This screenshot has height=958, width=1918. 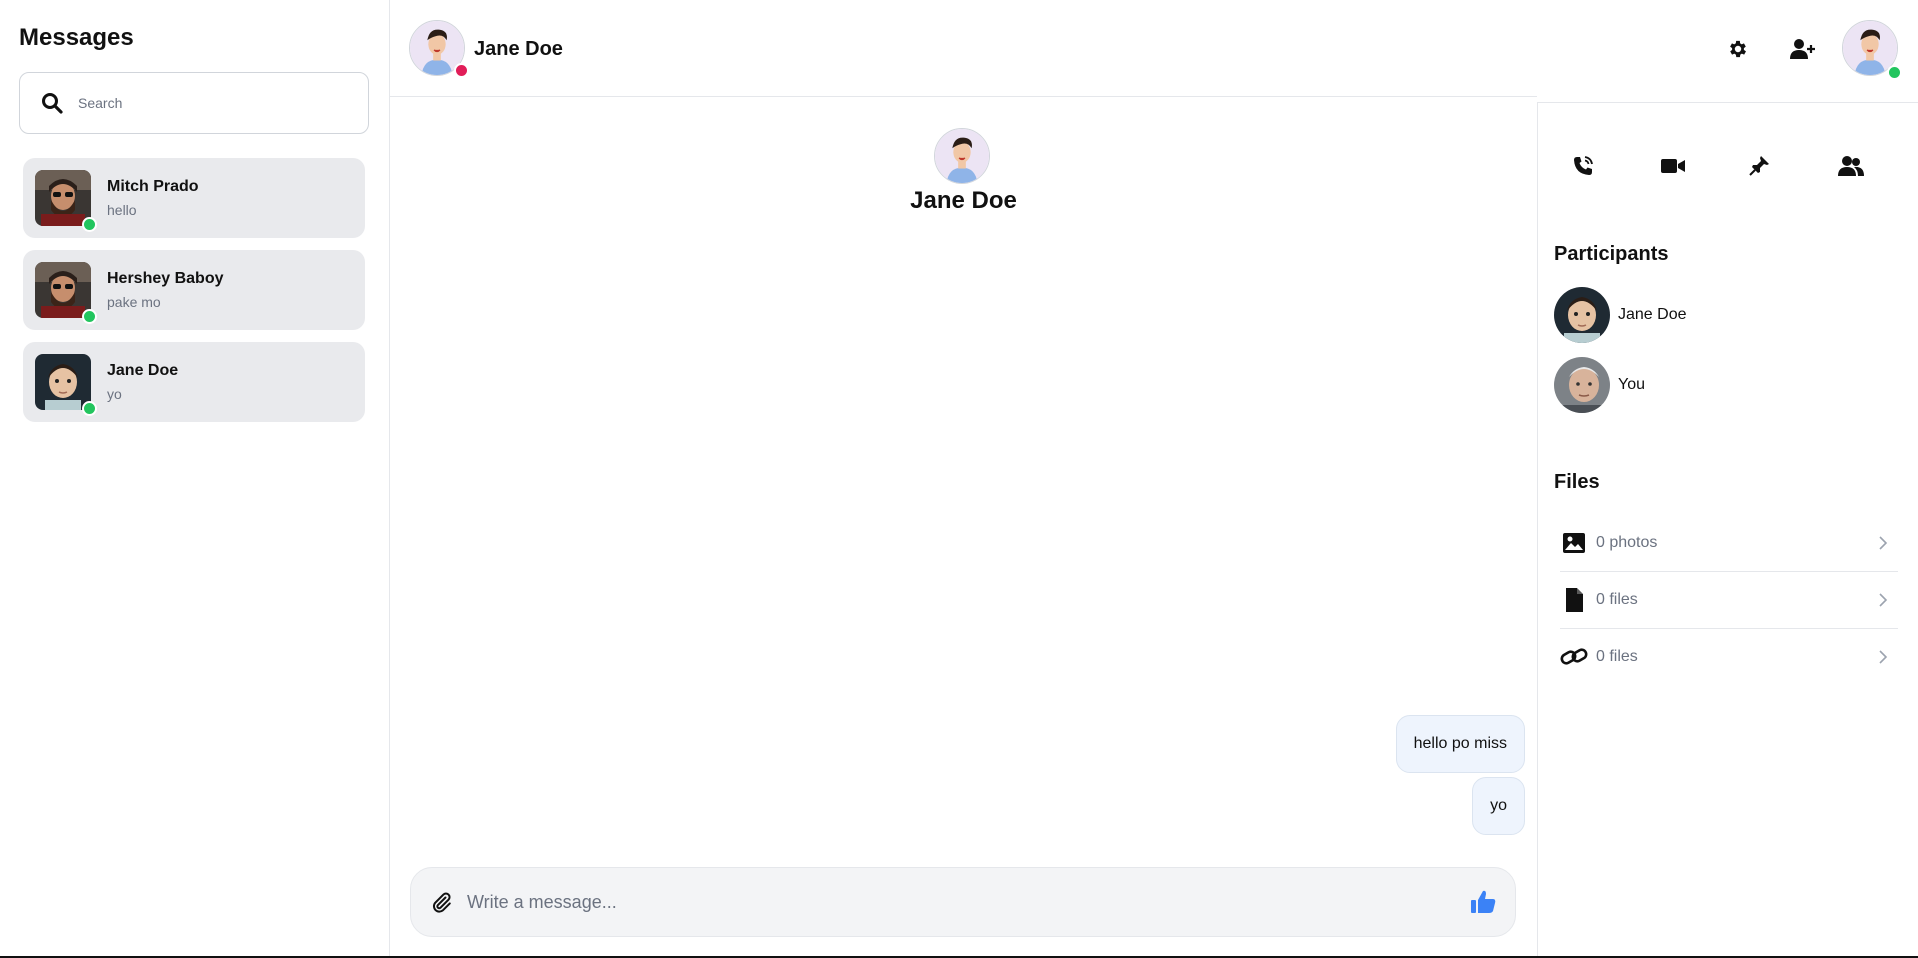 What do you see at coordinates (52, 103) in the screenshot?
I see `search-icon` at bounding box center [52, 103].